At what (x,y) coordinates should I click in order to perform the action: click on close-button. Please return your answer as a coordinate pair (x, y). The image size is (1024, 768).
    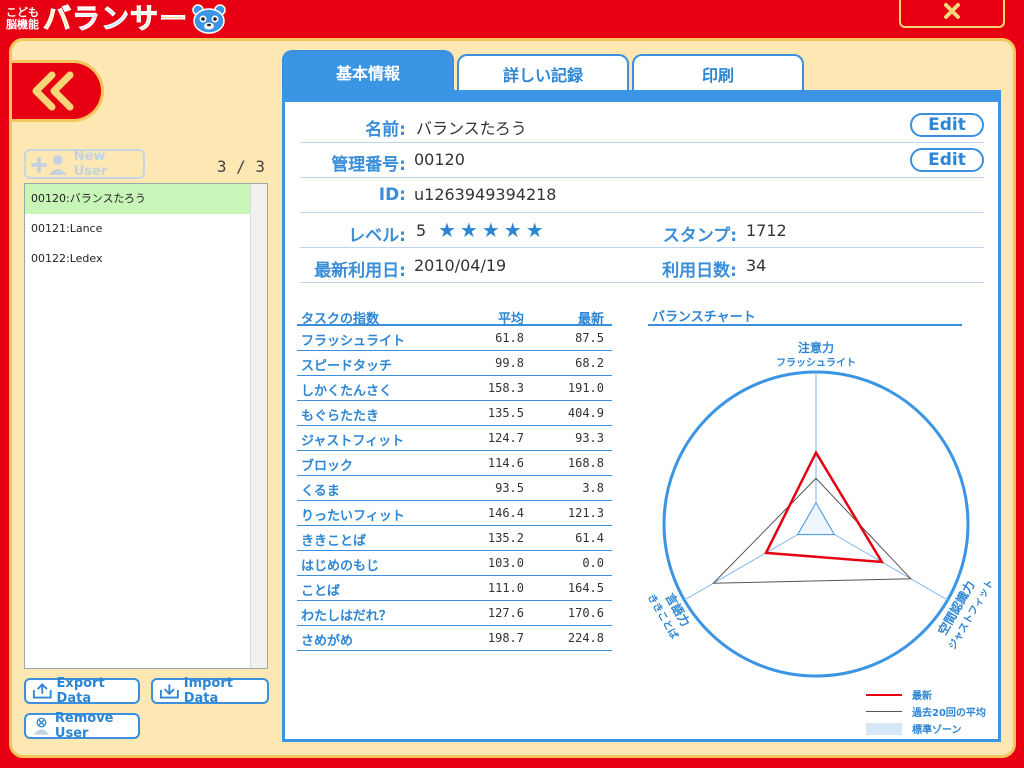
    Looking at the image, I should click on (952, 14).